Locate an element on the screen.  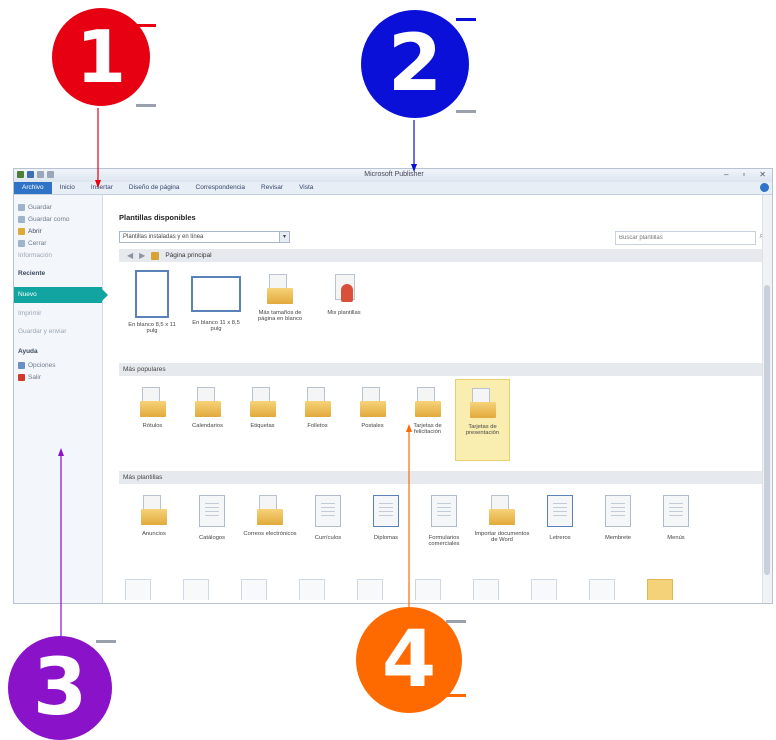
arrow-1-head is located at coordinates (98, 184).